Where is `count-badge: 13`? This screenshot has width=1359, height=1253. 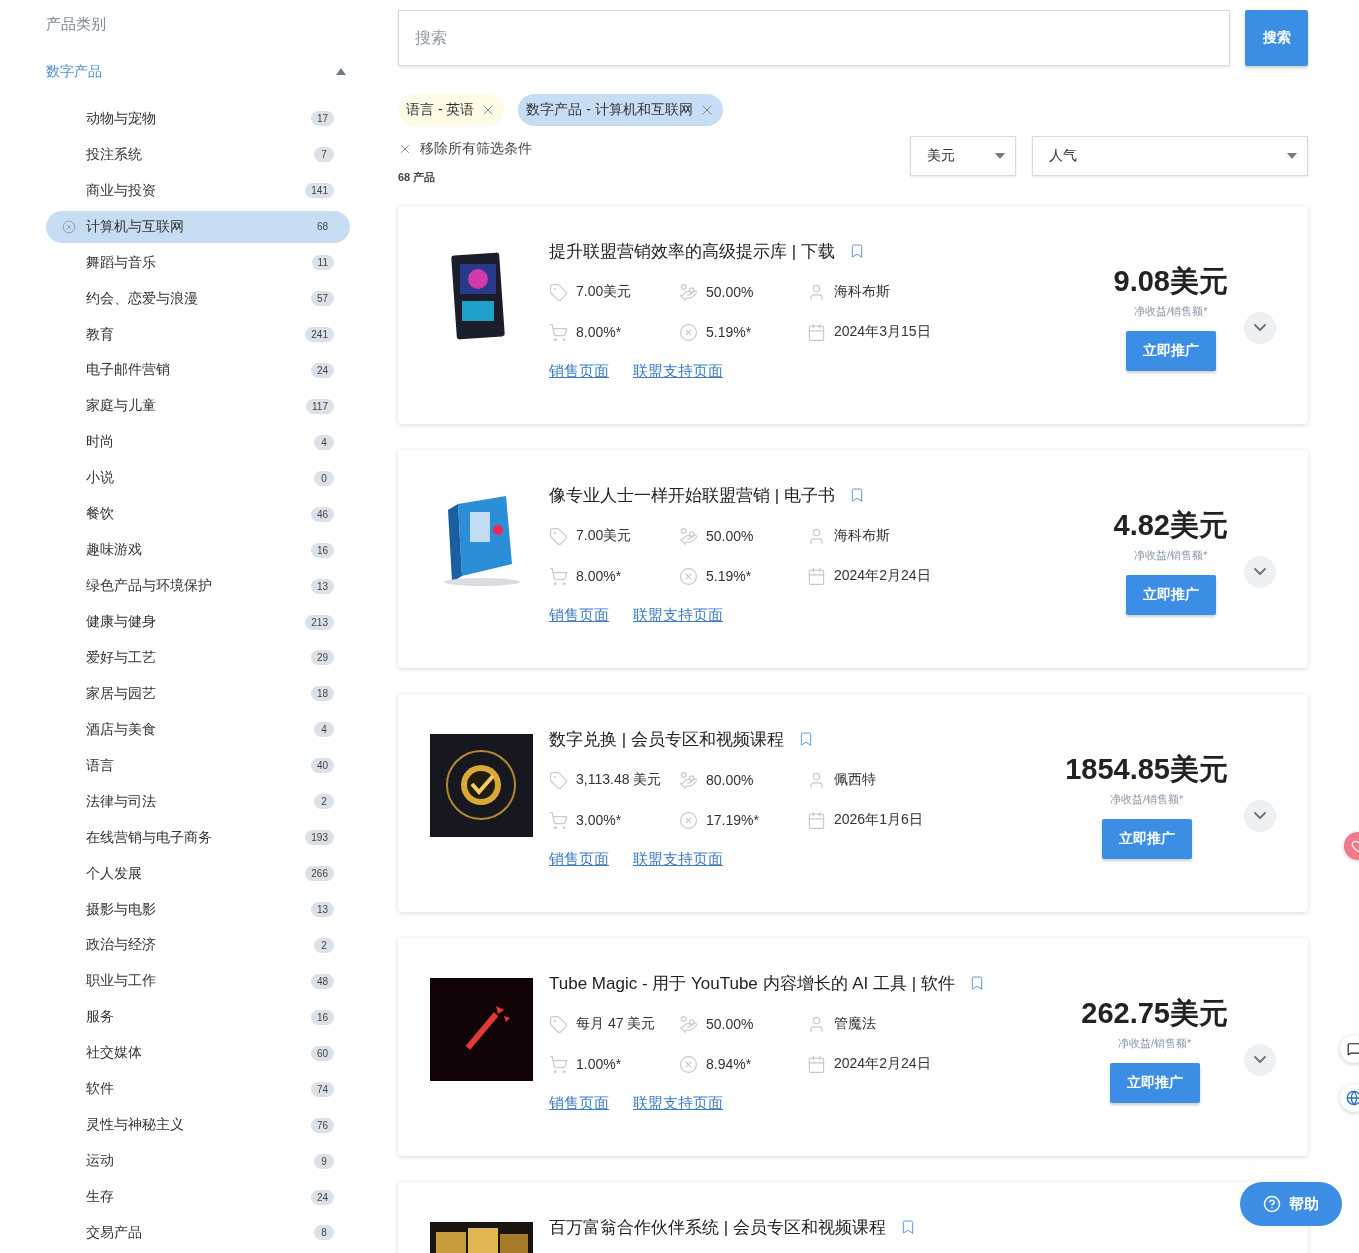 count-badge: 13 is located at coordinates (322, 910).